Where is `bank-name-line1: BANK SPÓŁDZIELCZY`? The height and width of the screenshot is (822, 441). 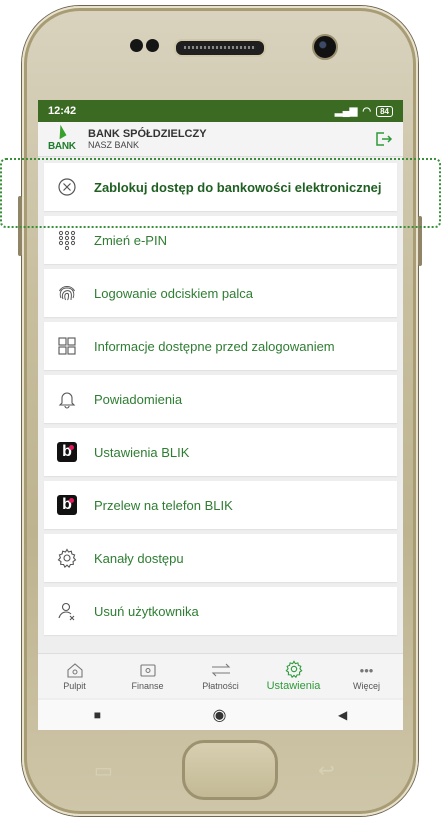 bank-name-line1: BANK SPÓŁDZIELCZY is located at coordinates (147, 134).